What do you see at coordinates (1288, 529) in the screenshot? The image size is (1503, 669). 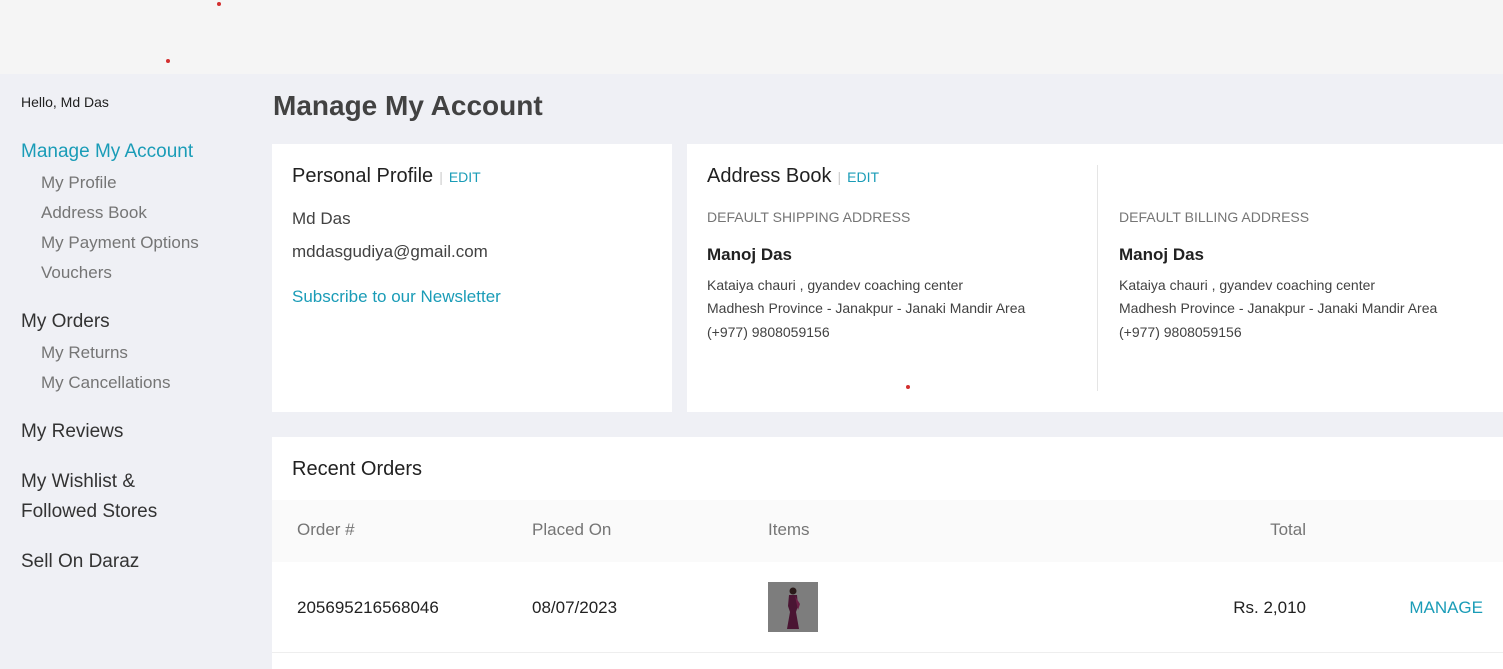 I see `header-total: Total` at bounding box center [1288, 529].